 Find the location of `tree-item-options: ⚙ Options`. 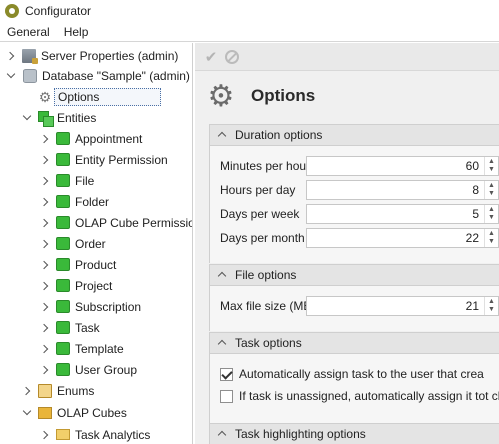

tree-item-options: ⚙ Options is located at coordinates (91, 96).